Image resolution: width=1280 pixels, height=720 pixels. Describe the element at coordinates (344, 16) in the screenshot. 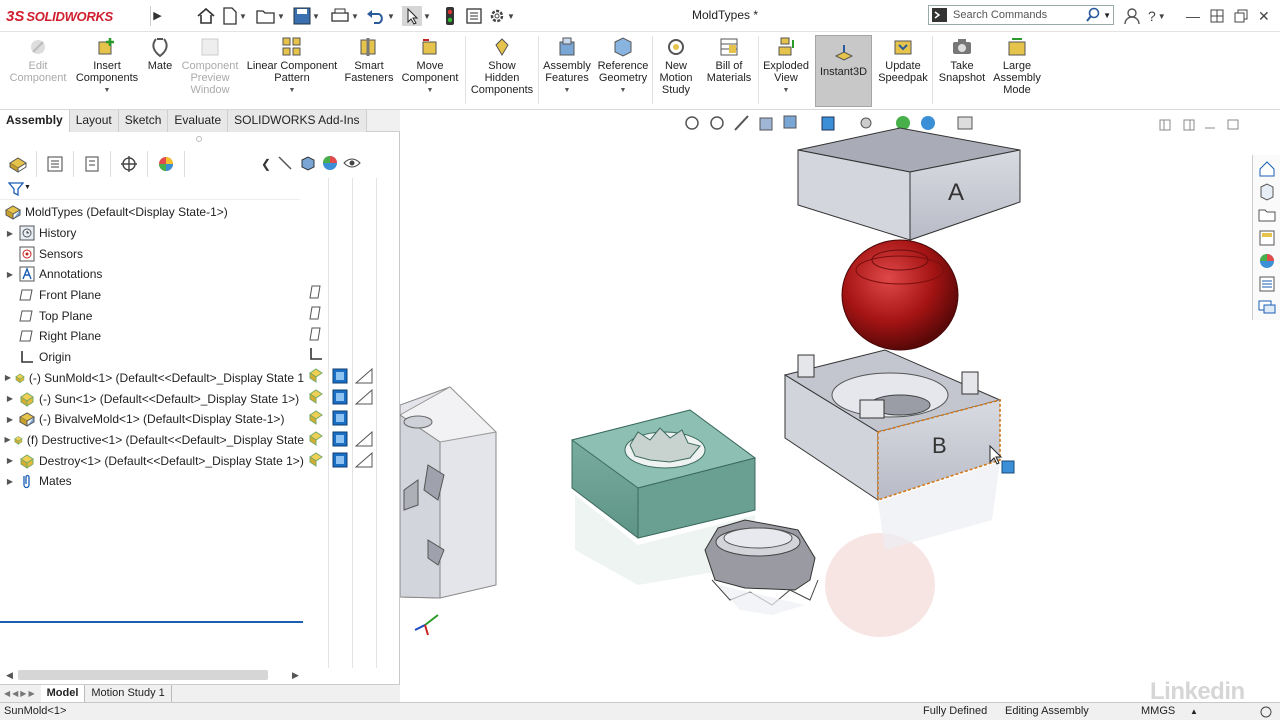

I see `print-icon: ▼` at that location.